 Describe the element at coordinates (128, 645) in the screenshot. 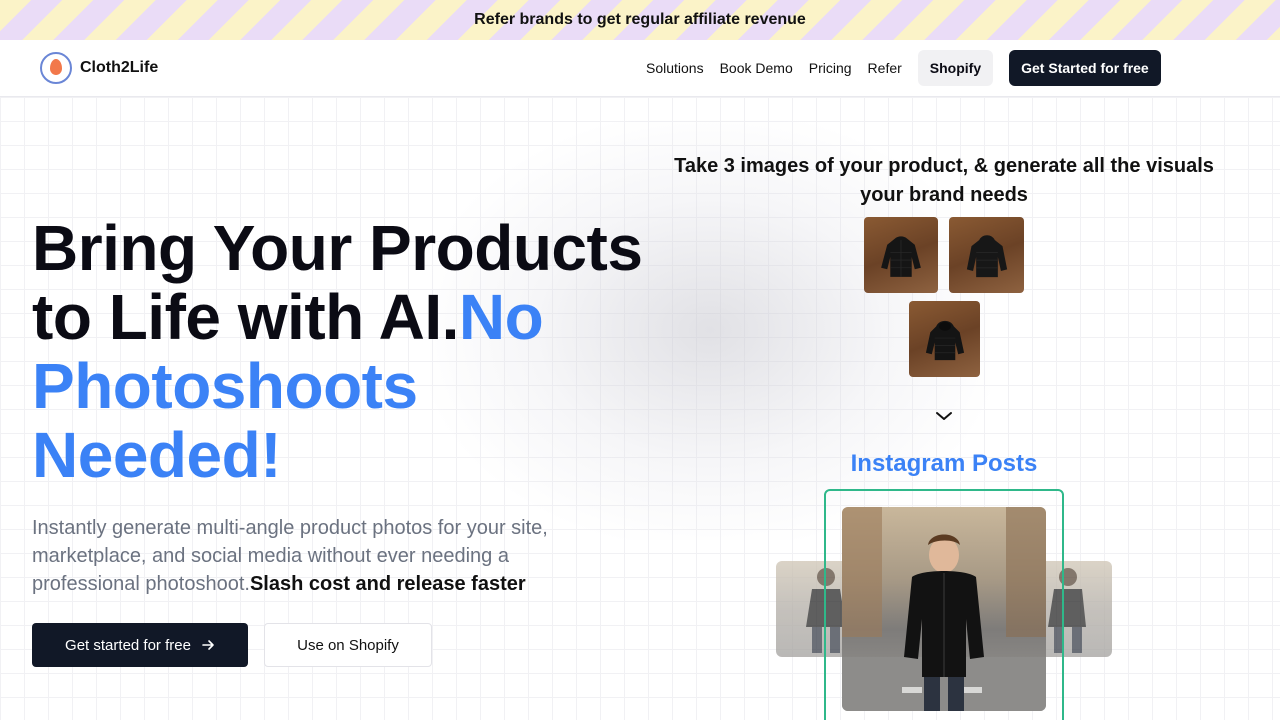

I see `get-started-label: Get started for free` at that location.